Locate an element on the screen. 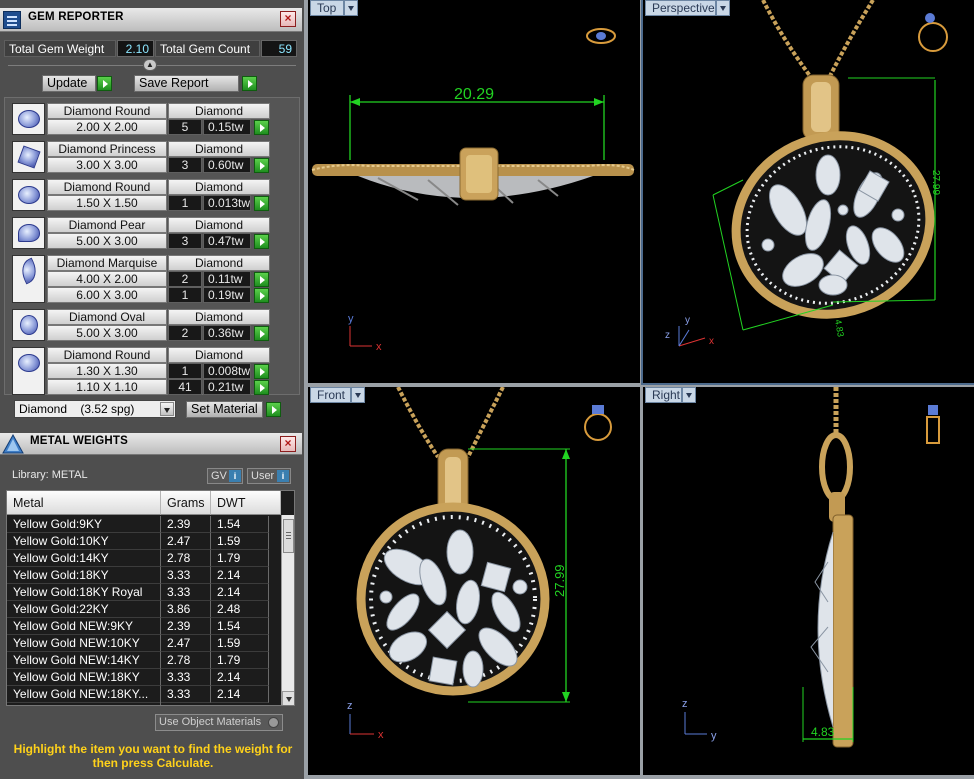  round-gem-icon is located at coordinates (28, 119).